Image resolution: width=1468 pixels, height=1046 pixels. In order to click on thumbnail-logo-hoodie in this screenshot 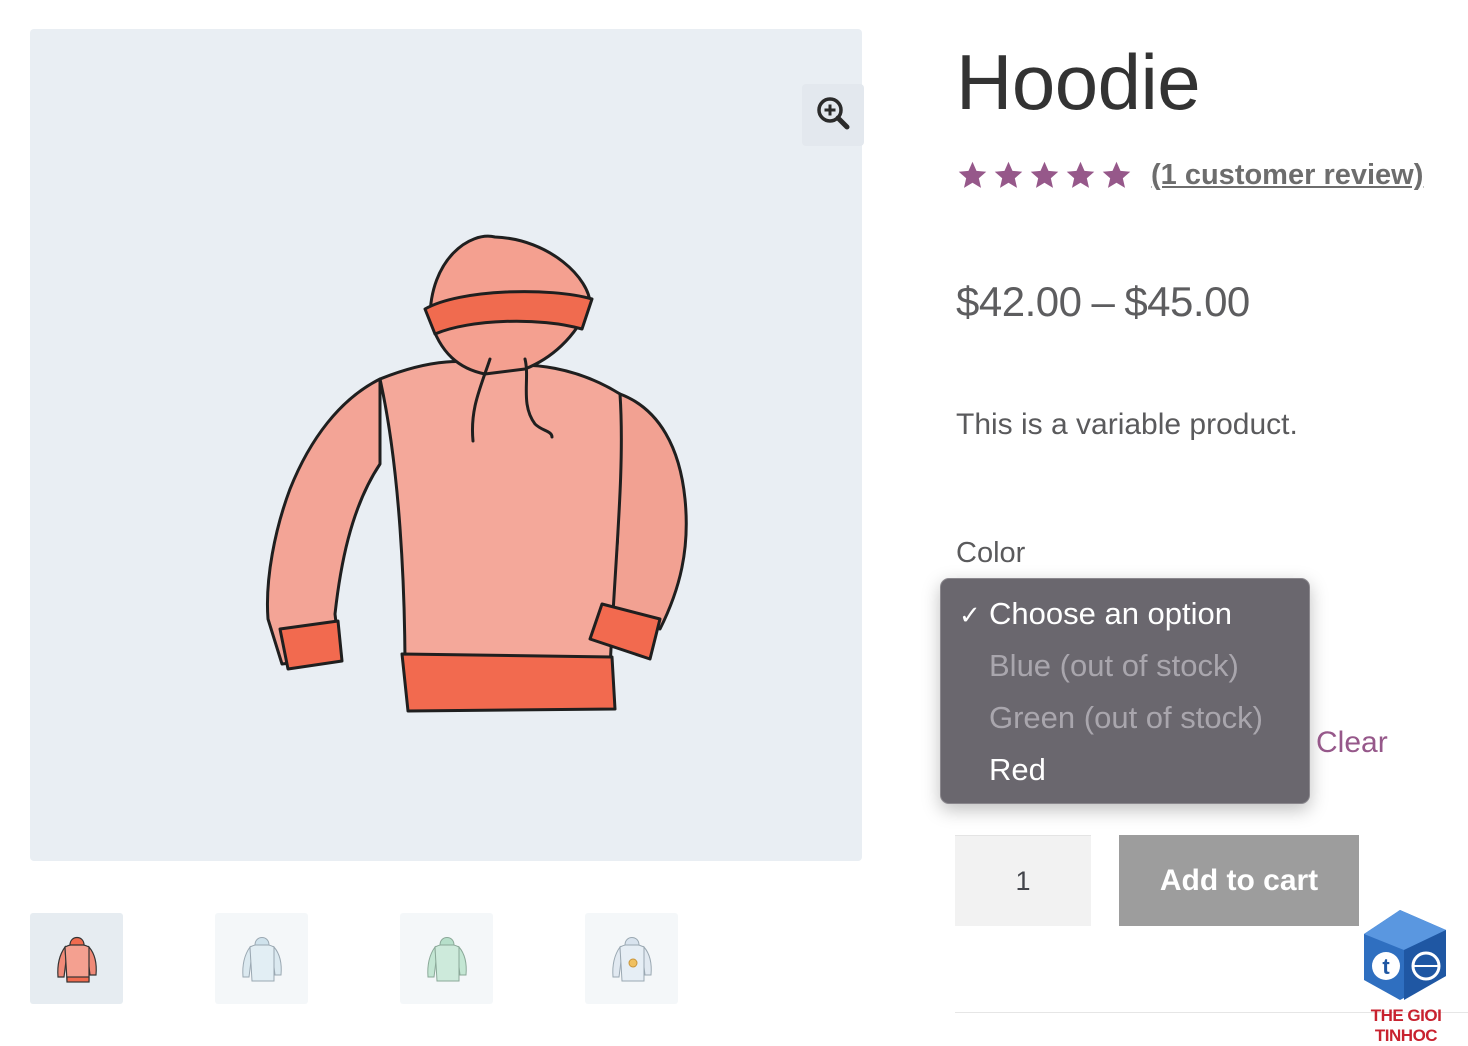, I will do `click(631, 958)`.